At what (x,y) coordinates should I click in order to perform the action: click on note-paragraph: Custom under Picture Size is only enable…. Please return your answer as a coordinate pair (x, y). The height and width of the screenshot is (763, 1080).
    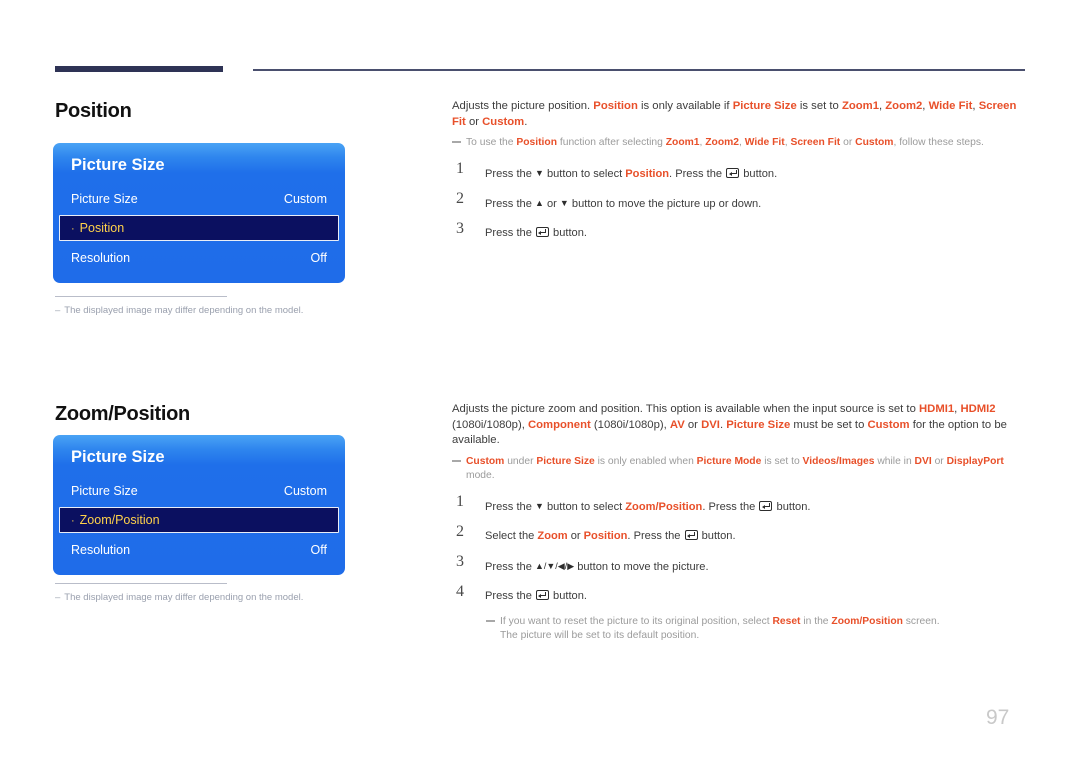
    Looking at the image, I should click on (740, 469).